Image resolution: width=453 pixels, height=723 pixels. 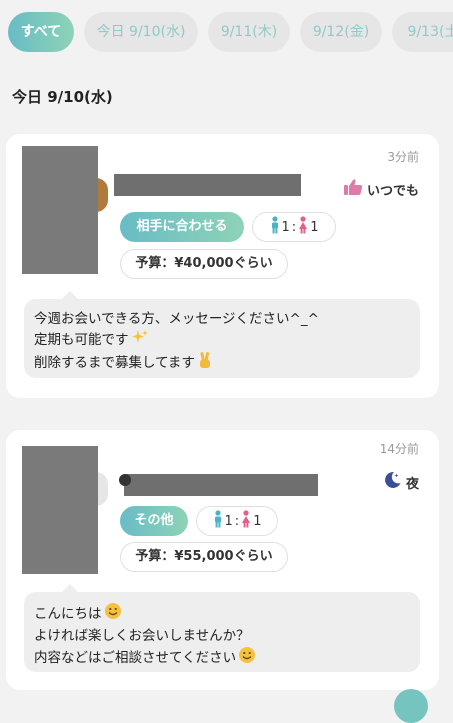 I want to click on availability: 夜, so click(x=400, y=482).